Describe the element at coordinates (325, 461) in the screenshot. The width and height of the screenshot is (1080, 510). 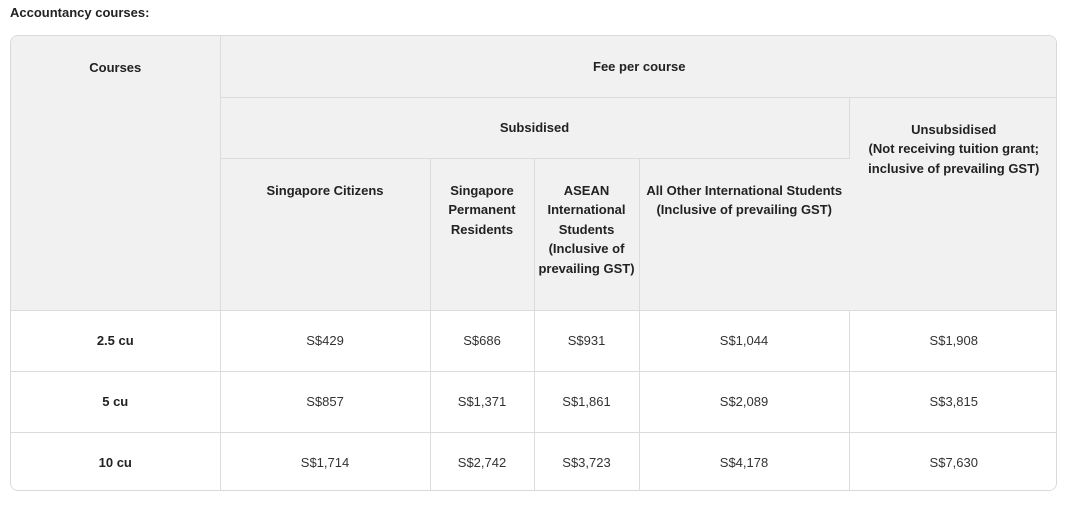
I see `cell-citizens-fee: S$1,714` at that location.